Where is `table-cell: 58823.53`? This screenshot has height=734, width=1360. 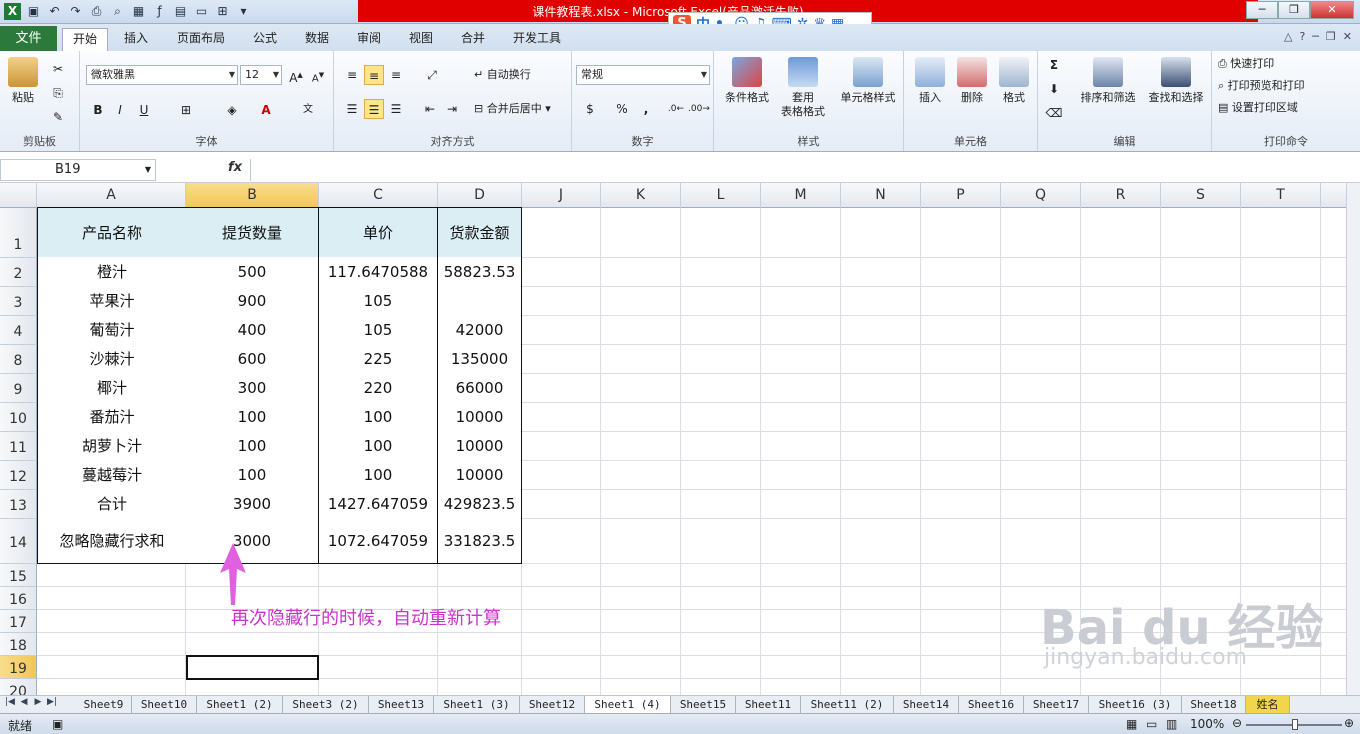
table-cell: 58823.53 is located at coordinates (480, 272).